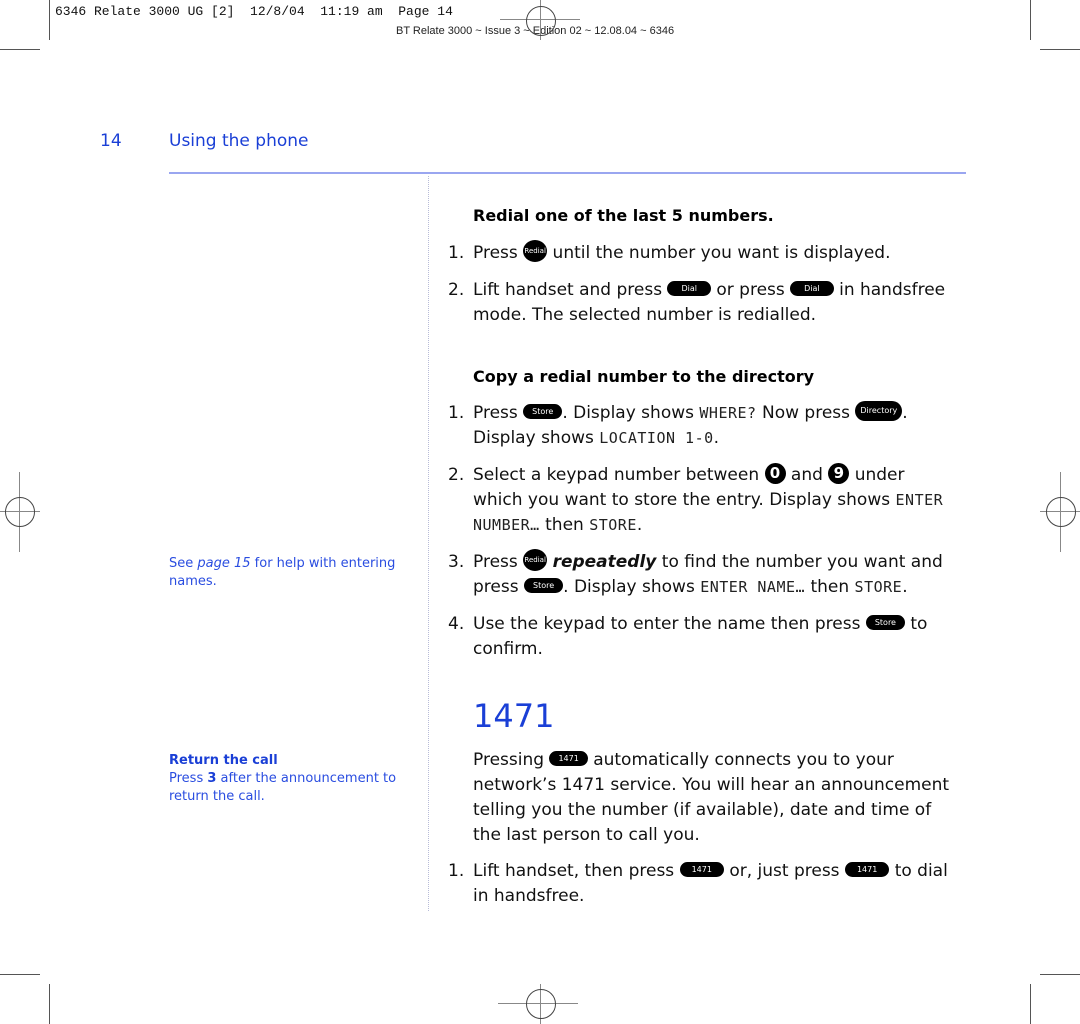 Image resolution: width=1080 pixels, height=1024 pixels. I want to click on note-title: Return the call, so click(223, 760).